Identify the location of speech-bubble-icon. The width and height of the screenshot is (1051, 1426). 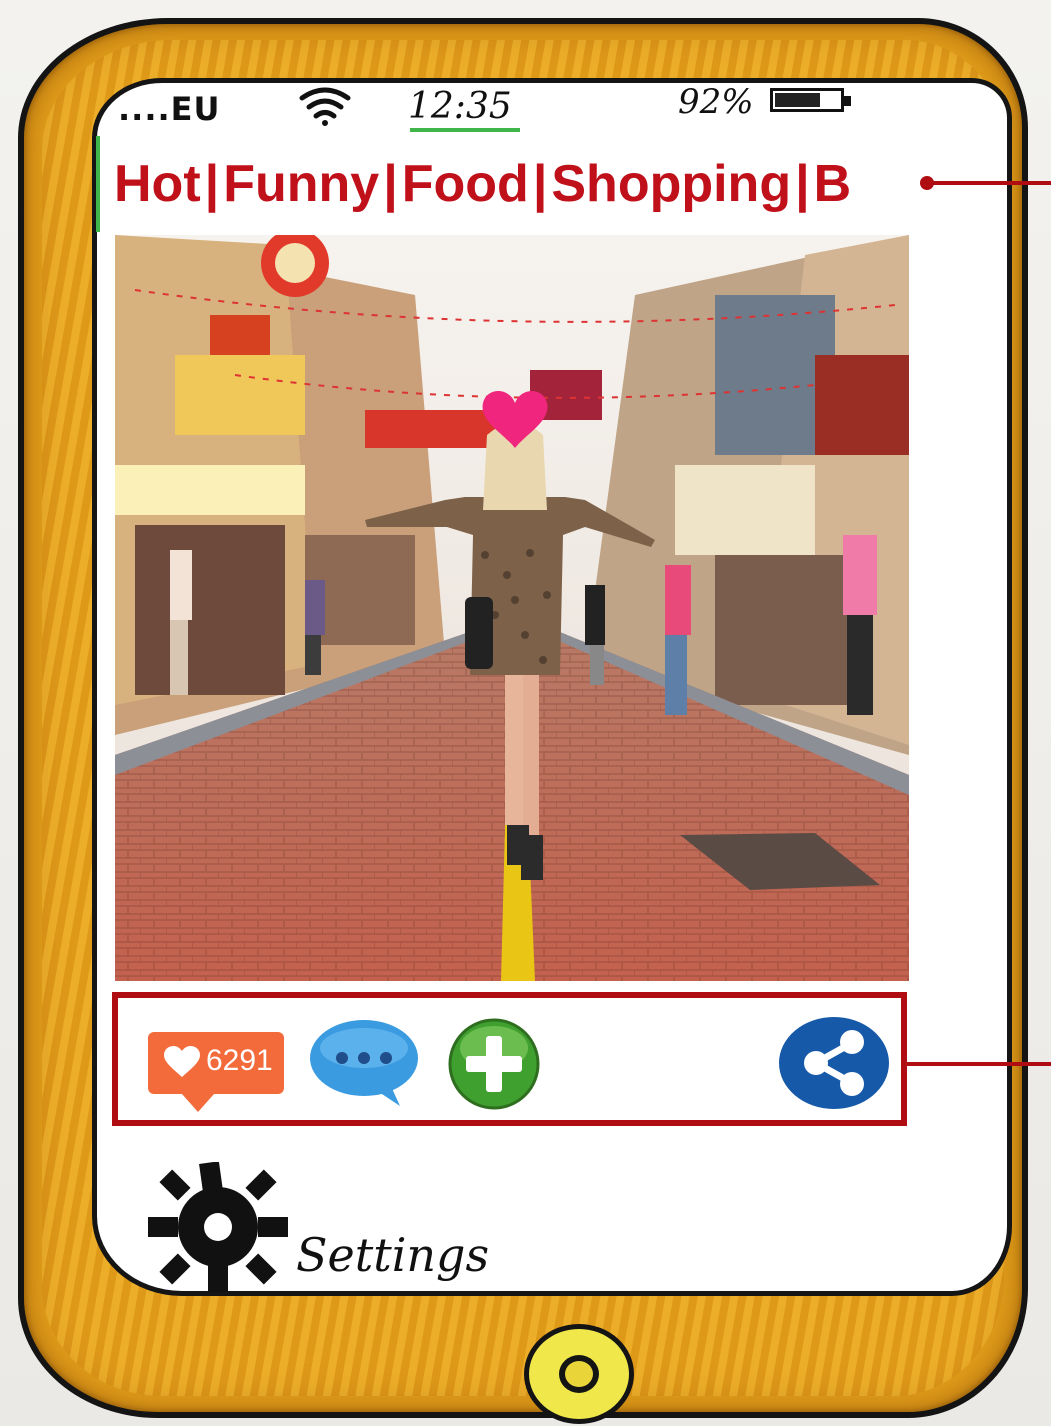
(364, 1063).